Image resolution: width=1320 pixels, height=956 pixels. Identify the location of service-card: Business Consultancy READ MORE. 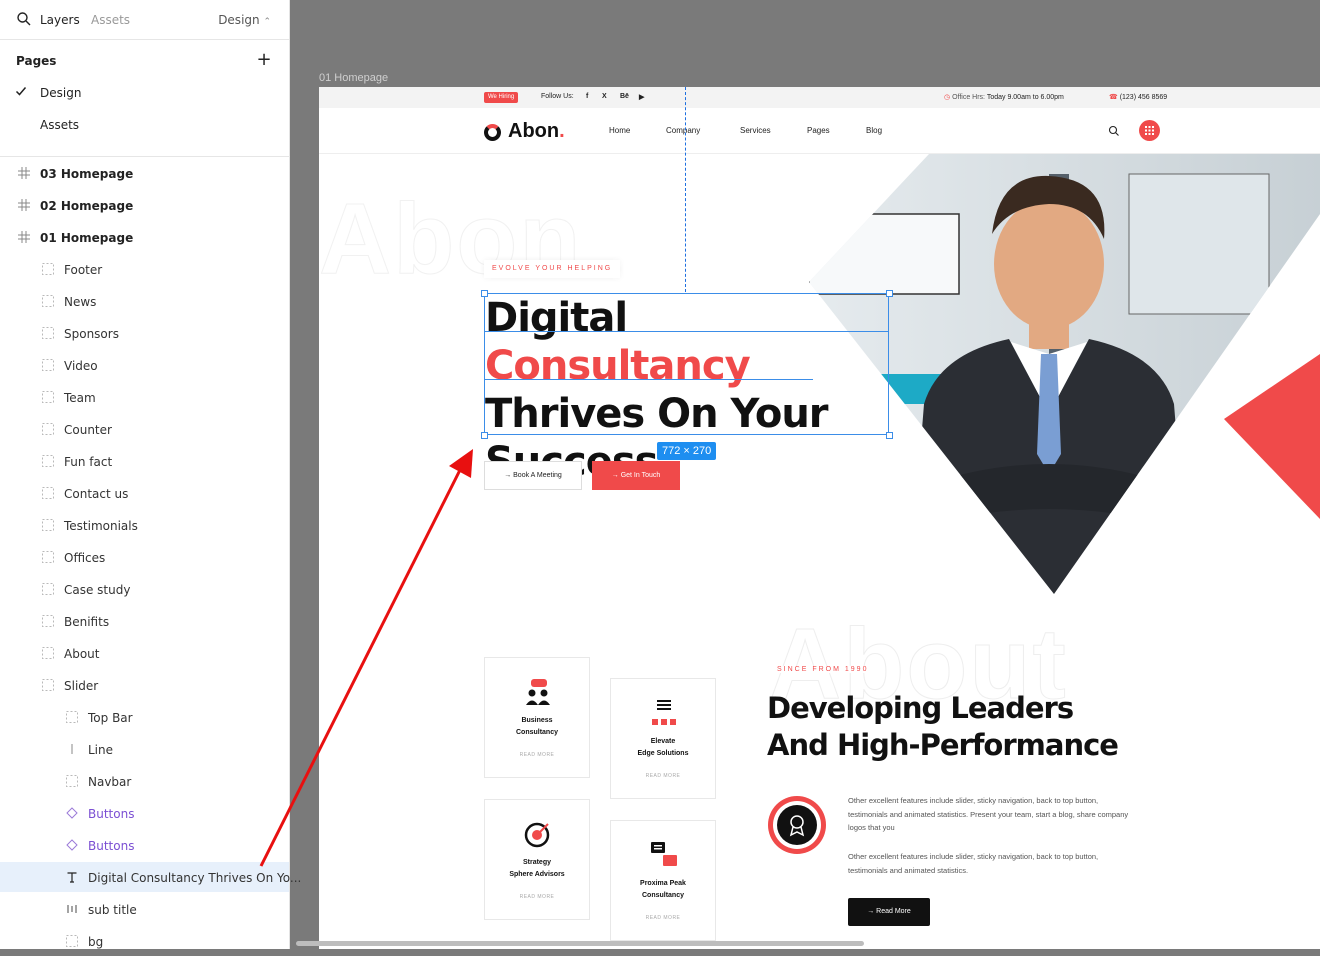
(537, 717).